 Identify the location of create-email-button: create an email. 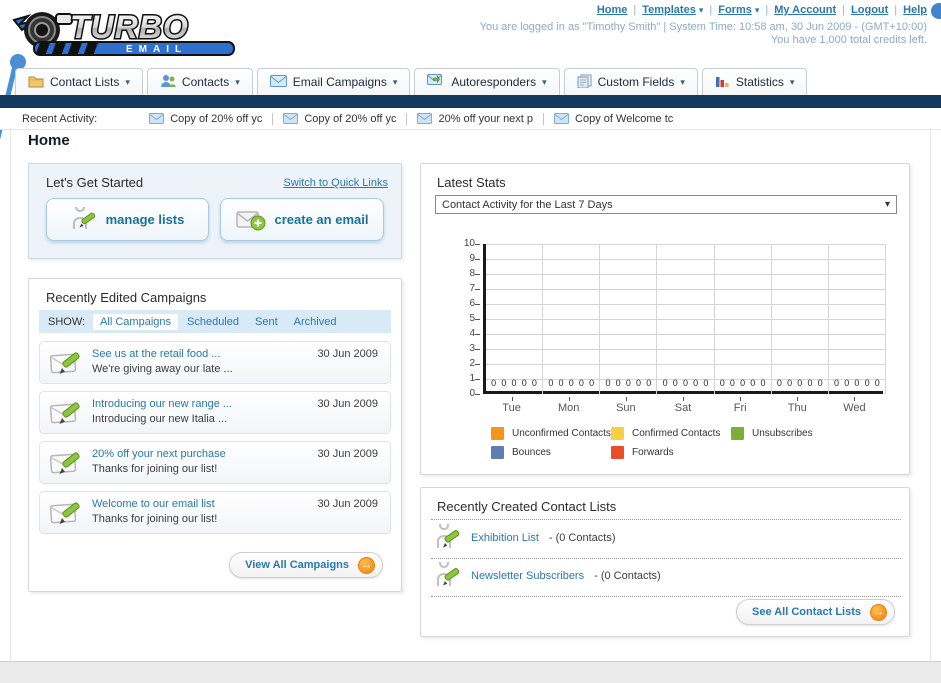
(302, 219).